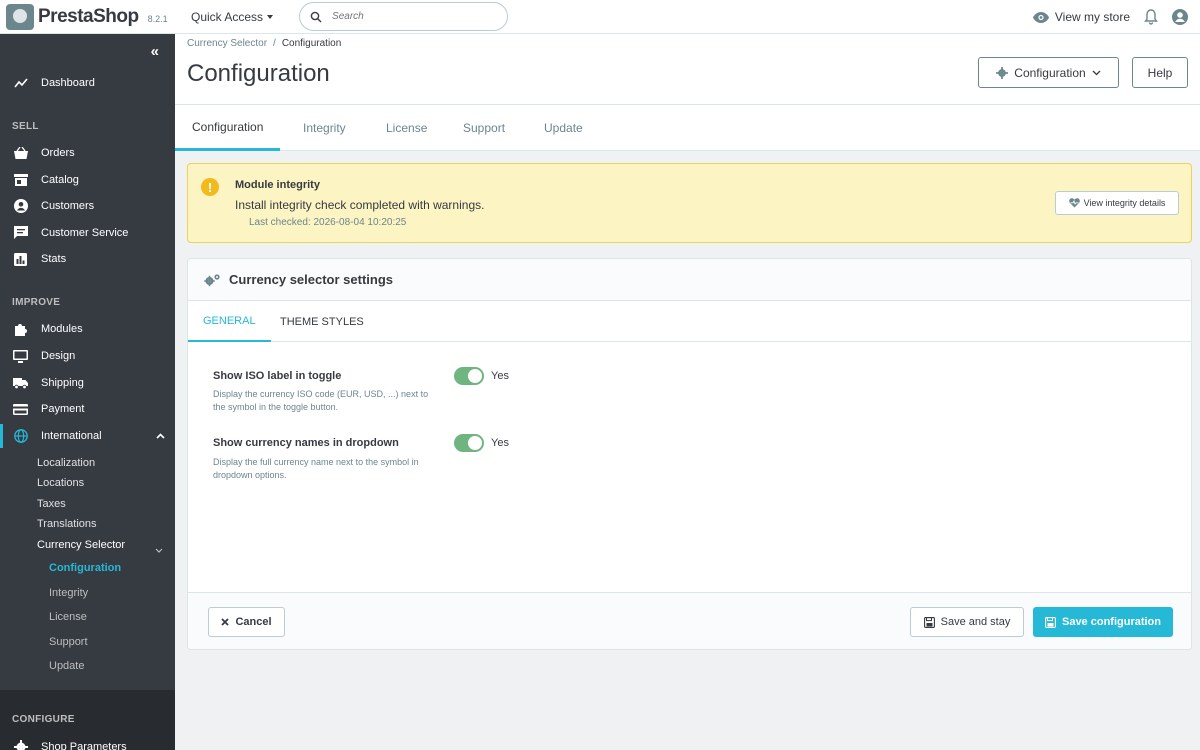 This screenshot has width=1200, height=750. Describe the element at coordinates (469, 443) in the screenshot. I see `currency-names-toggle-switch` at that location.